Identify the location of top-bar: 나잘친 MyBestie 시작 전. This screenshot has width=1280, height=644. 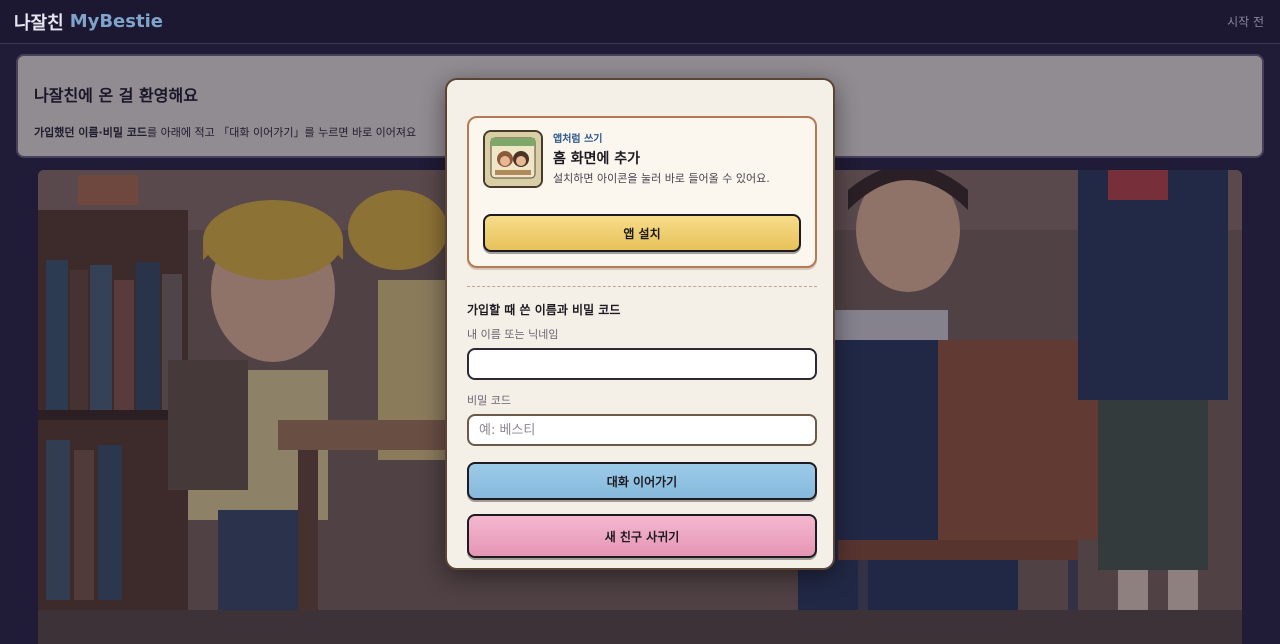
(640, 22).